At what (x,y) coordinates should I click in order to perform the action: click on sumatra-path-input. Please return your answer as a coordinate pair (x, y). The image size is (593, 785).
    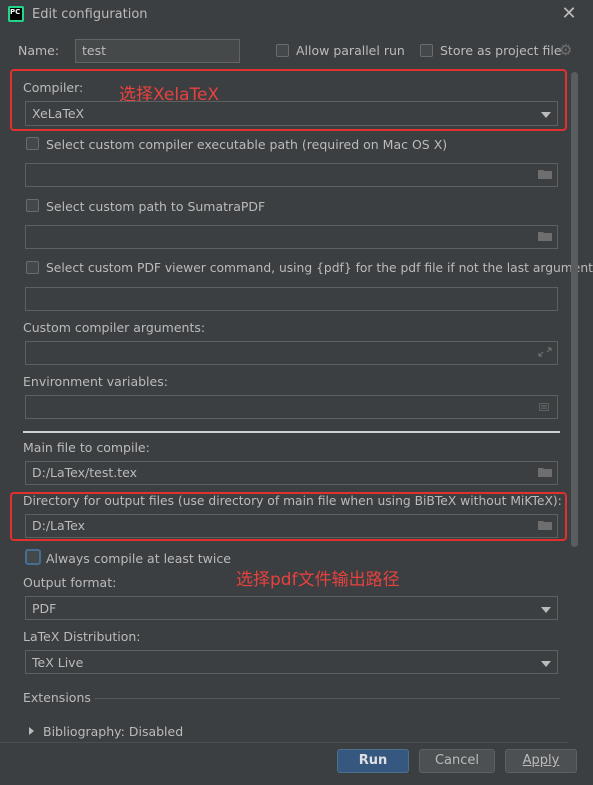
    Looking at the image, I should click on (291, 237).